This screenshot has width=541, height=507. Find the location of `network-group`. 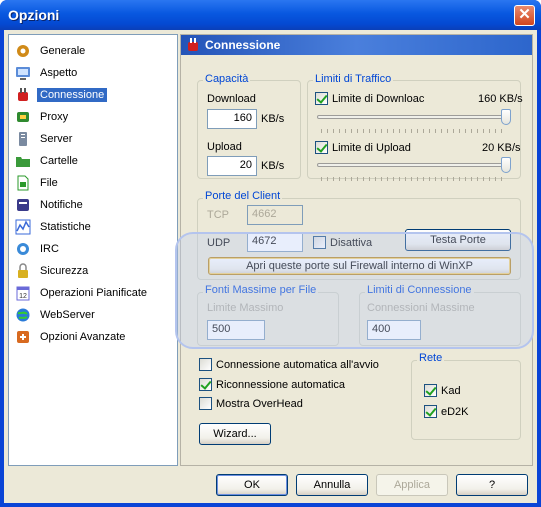

network-group is located at coordinates (466, 400).